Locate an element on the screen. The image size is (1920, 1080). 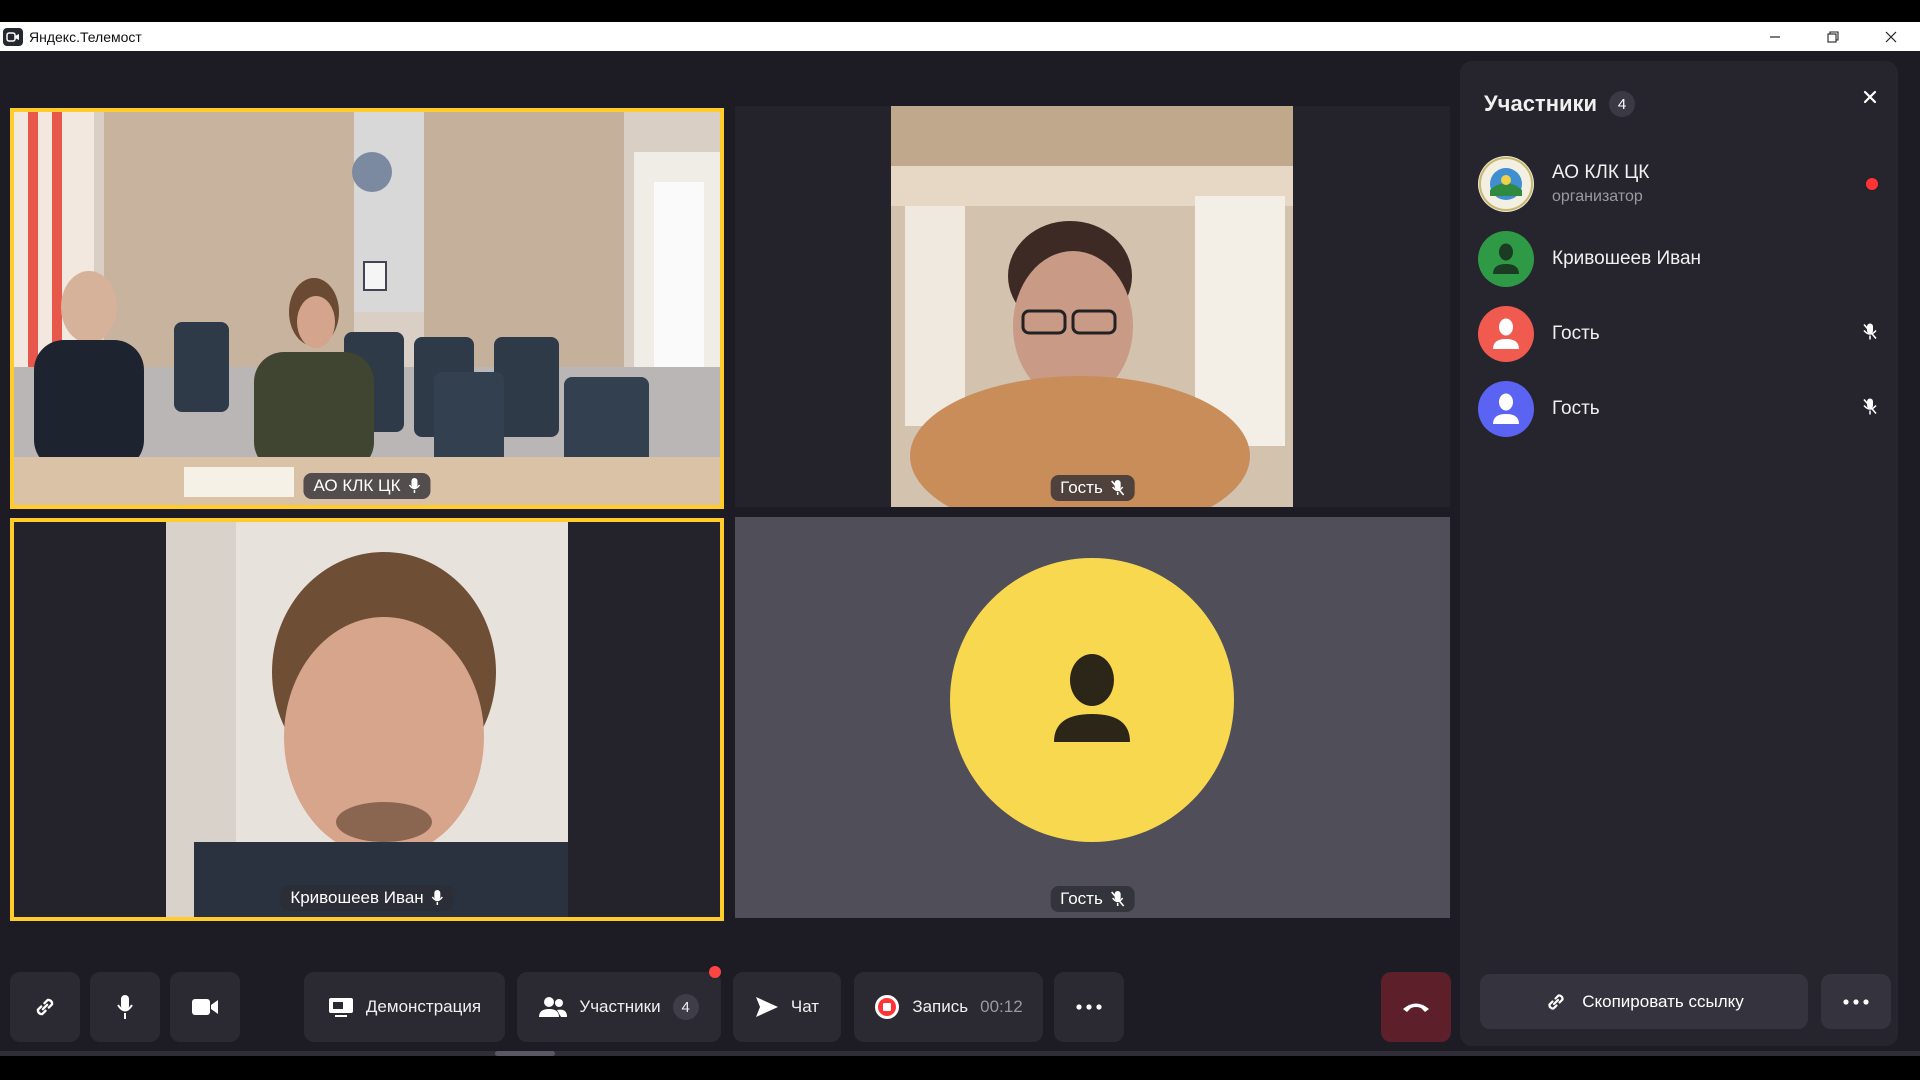
conference-room-video is located at coordinates (367, 308).